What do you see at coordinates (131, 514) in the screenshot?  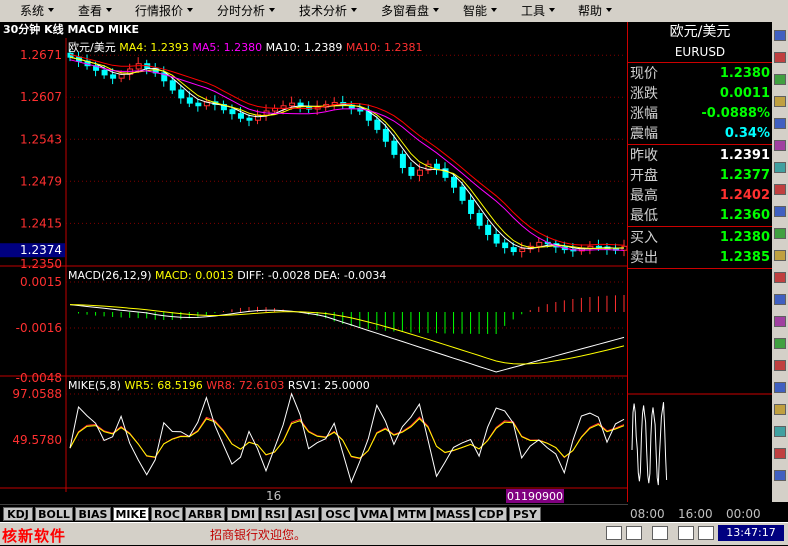 I see `tab-mike: MIKE` at bounding box center [131, 514].